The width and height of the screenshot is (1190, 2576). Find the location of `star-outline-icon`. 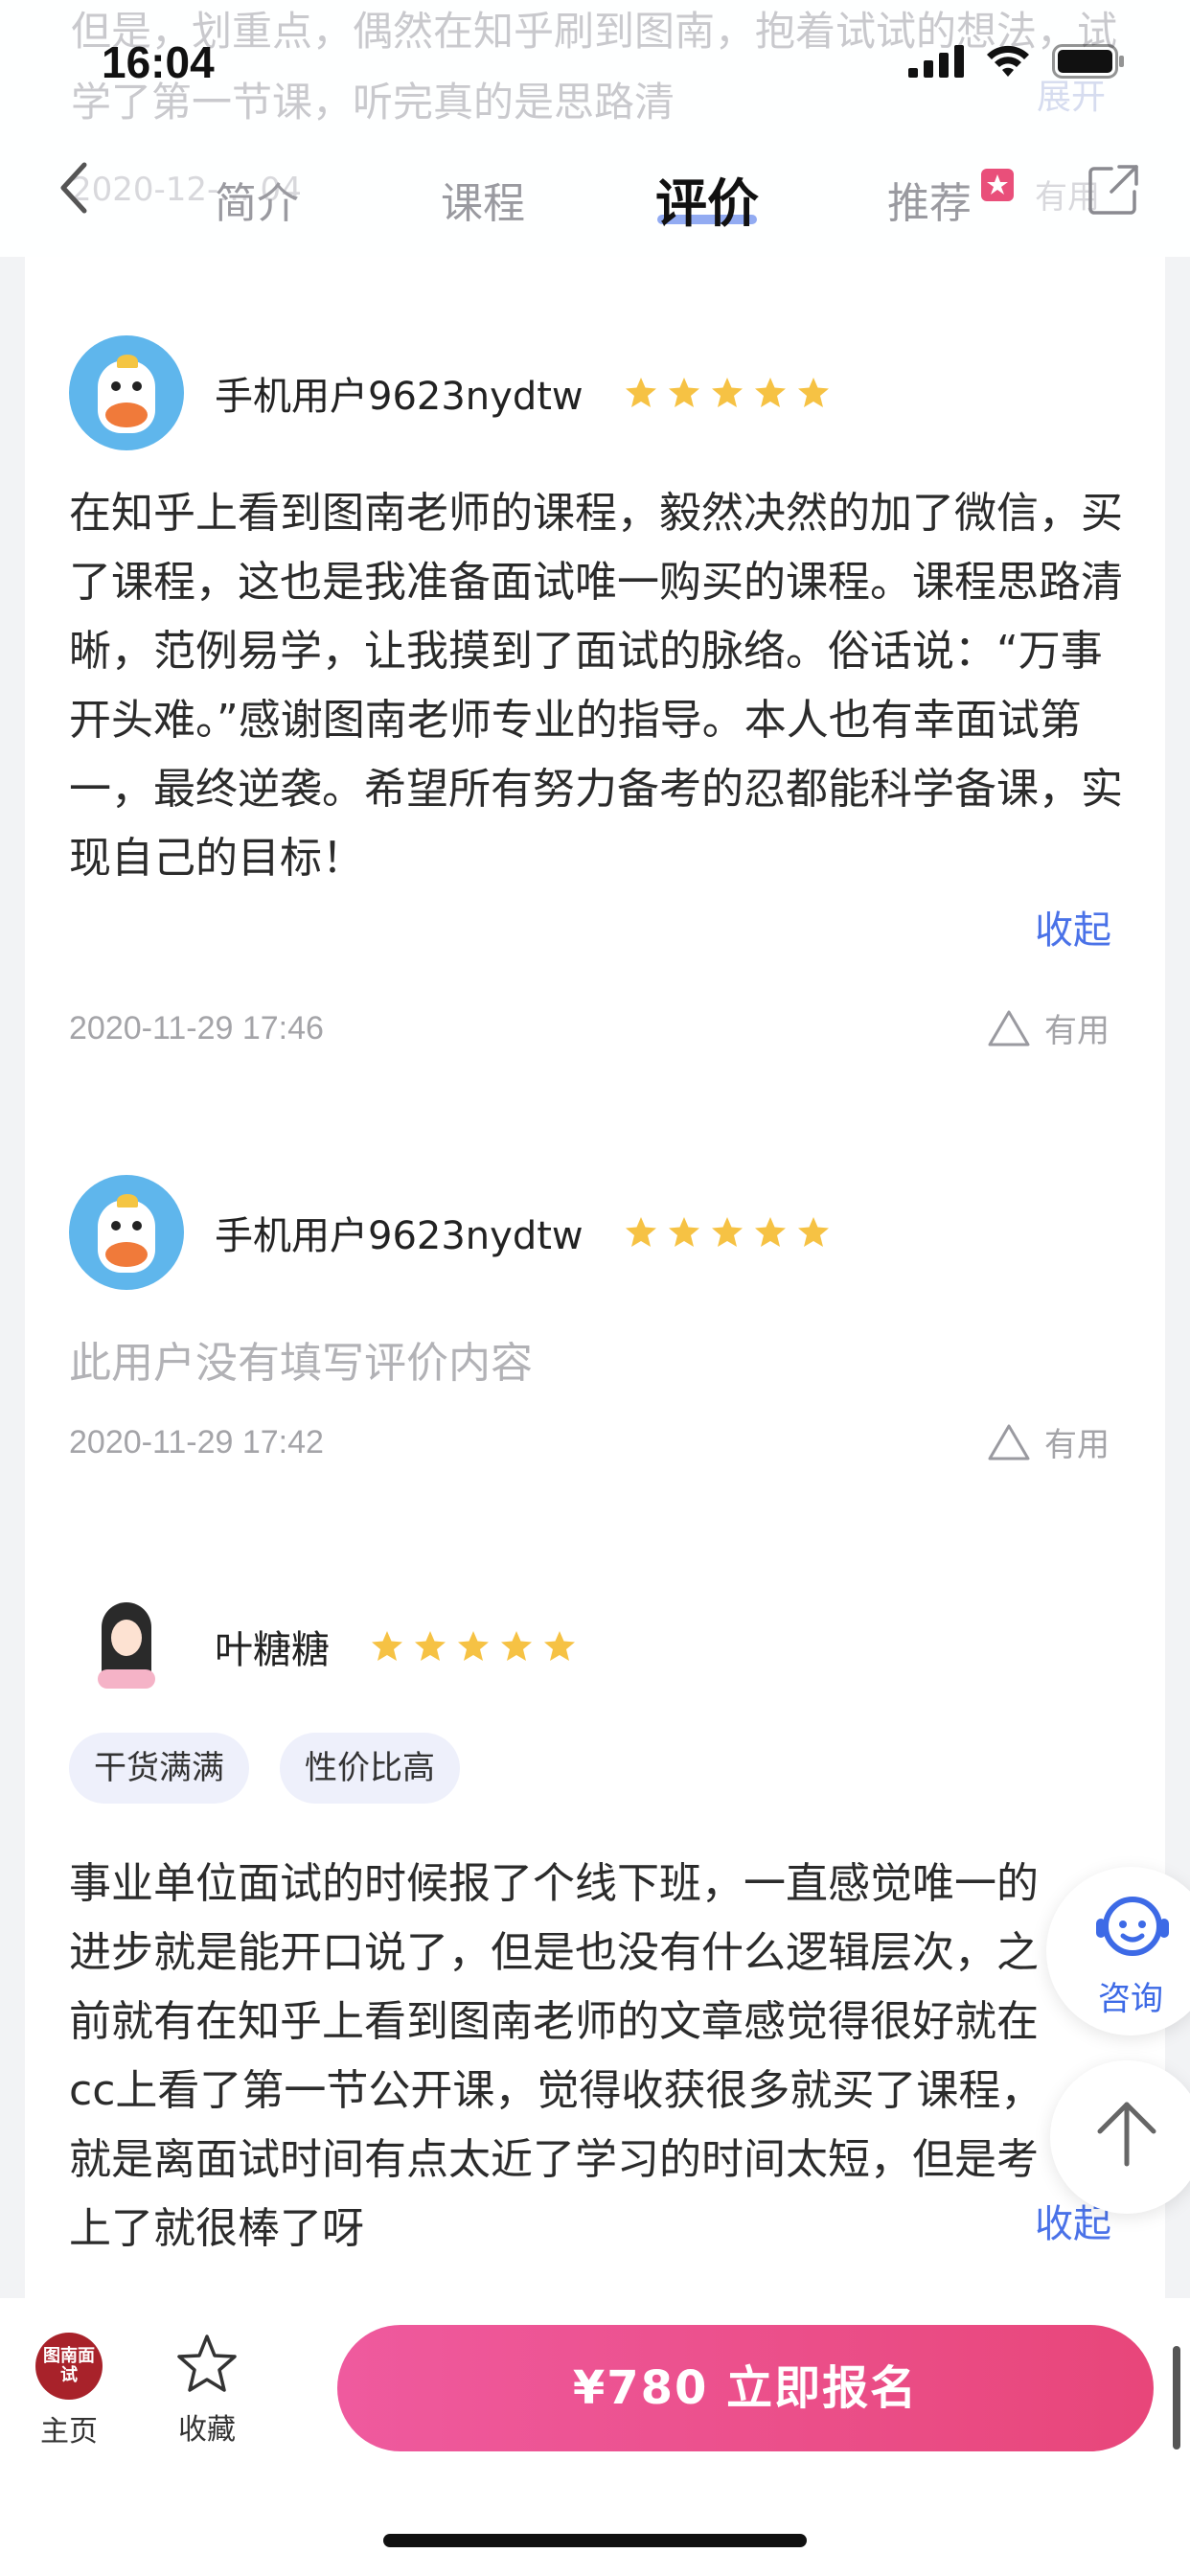

star-outline-icon is located at coordinates (207, 2363).